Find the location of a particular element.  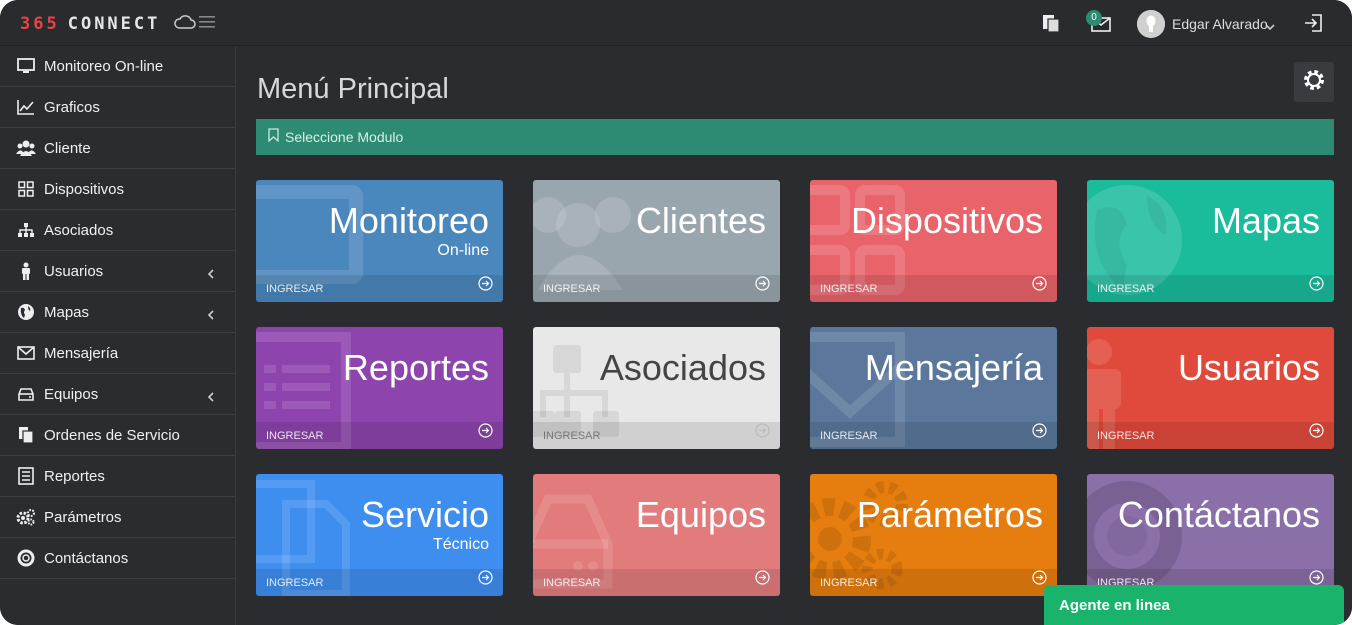

live-agent-chat-button: Agente en linea is located at coordinates (1194, 605).